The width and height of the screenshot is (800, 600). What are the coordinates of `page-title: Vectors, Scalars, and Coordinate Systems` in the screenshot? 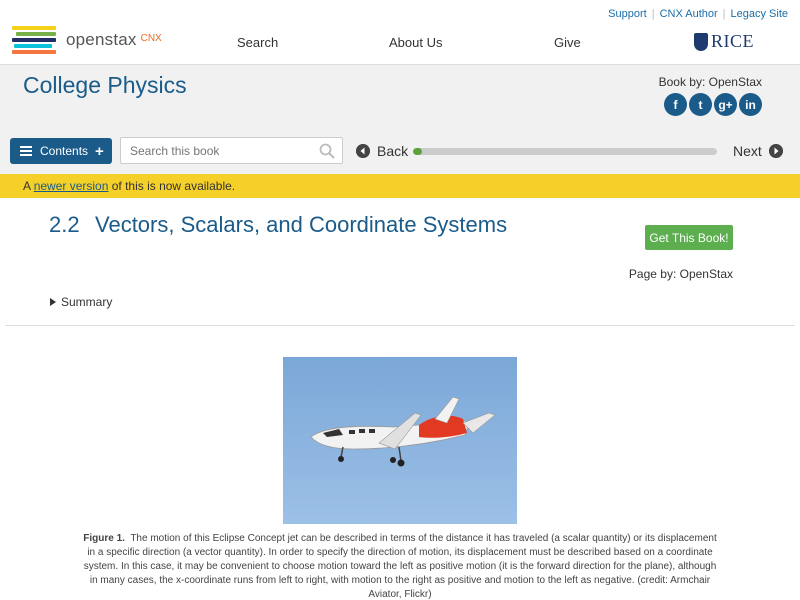 It's located at (301, 224).